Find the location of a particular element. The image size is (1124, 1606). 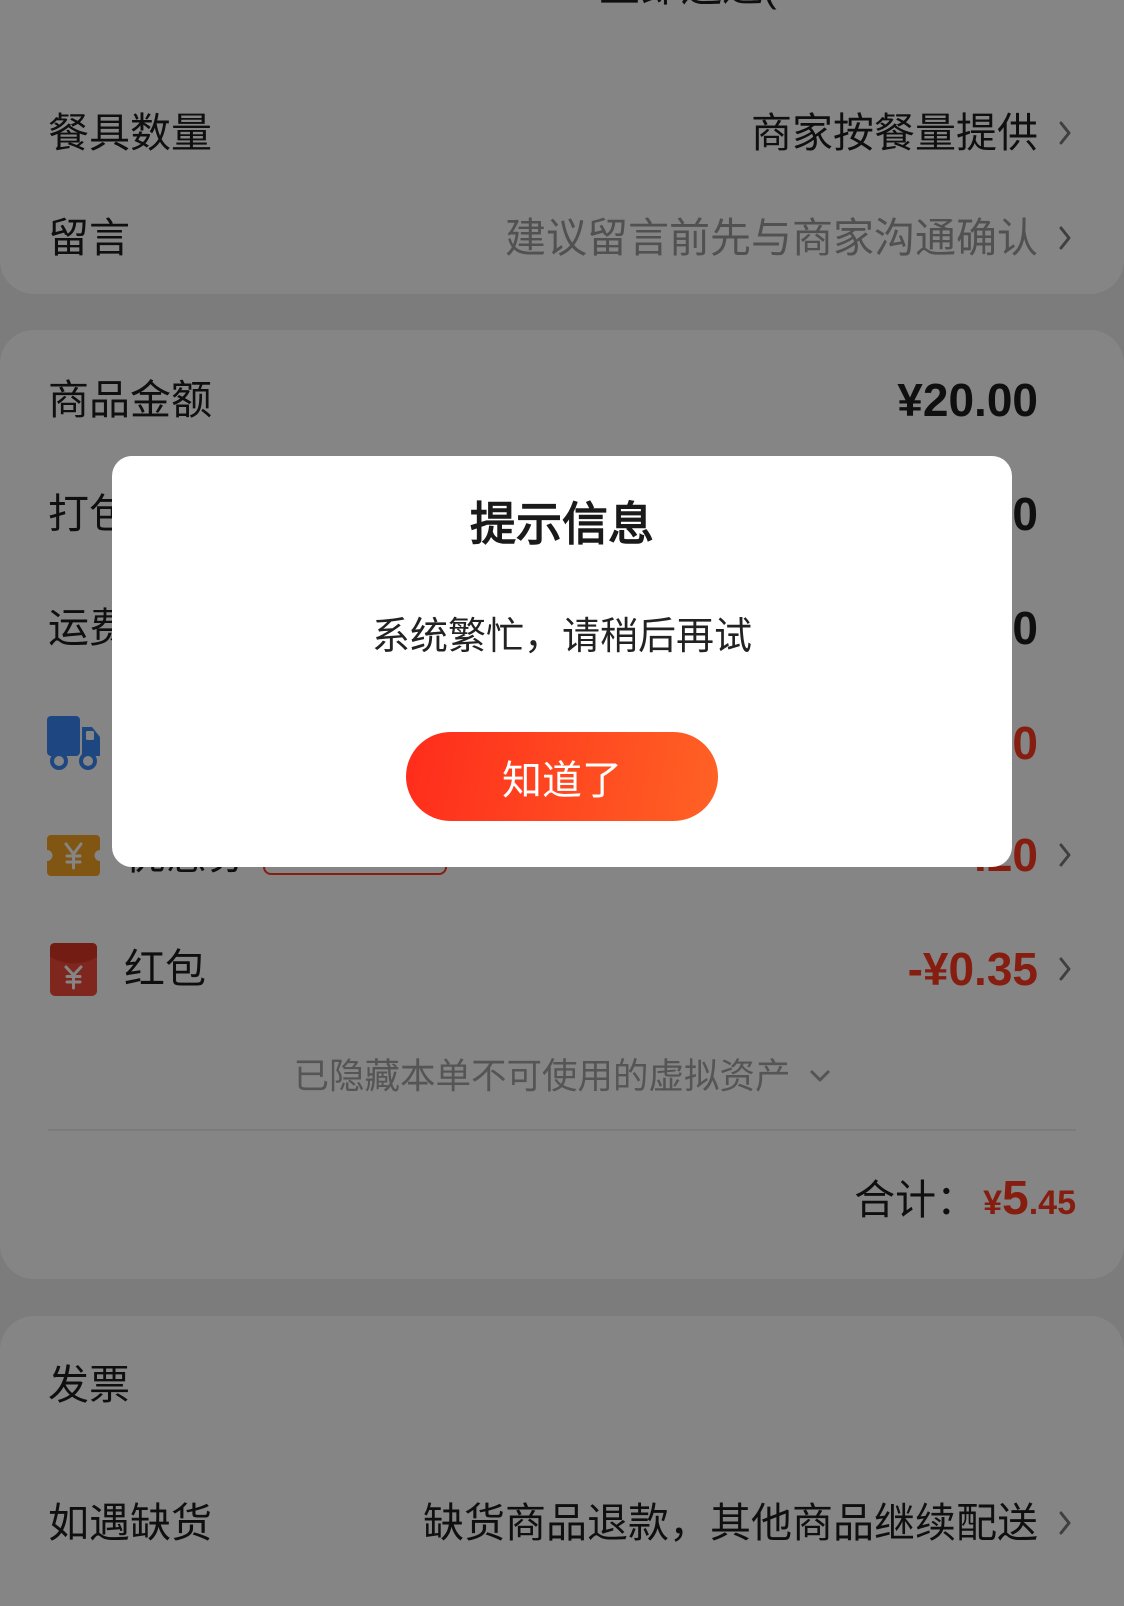

dialog-message: 系统繁忙，请稍后再试 is located at coordinates (561, 637).